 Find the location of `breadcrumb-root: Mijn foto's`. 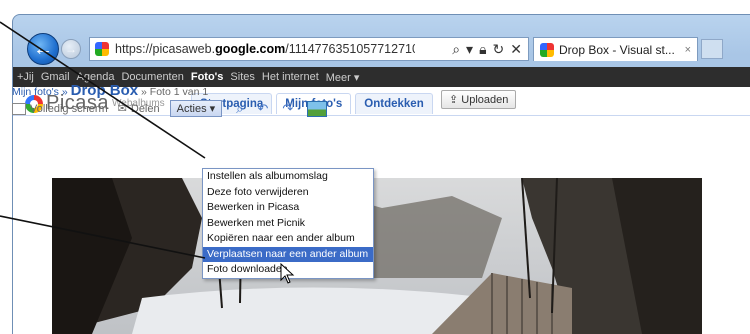

breadcrumb-root: Mijn foto's is located at coordinates (35, 92).